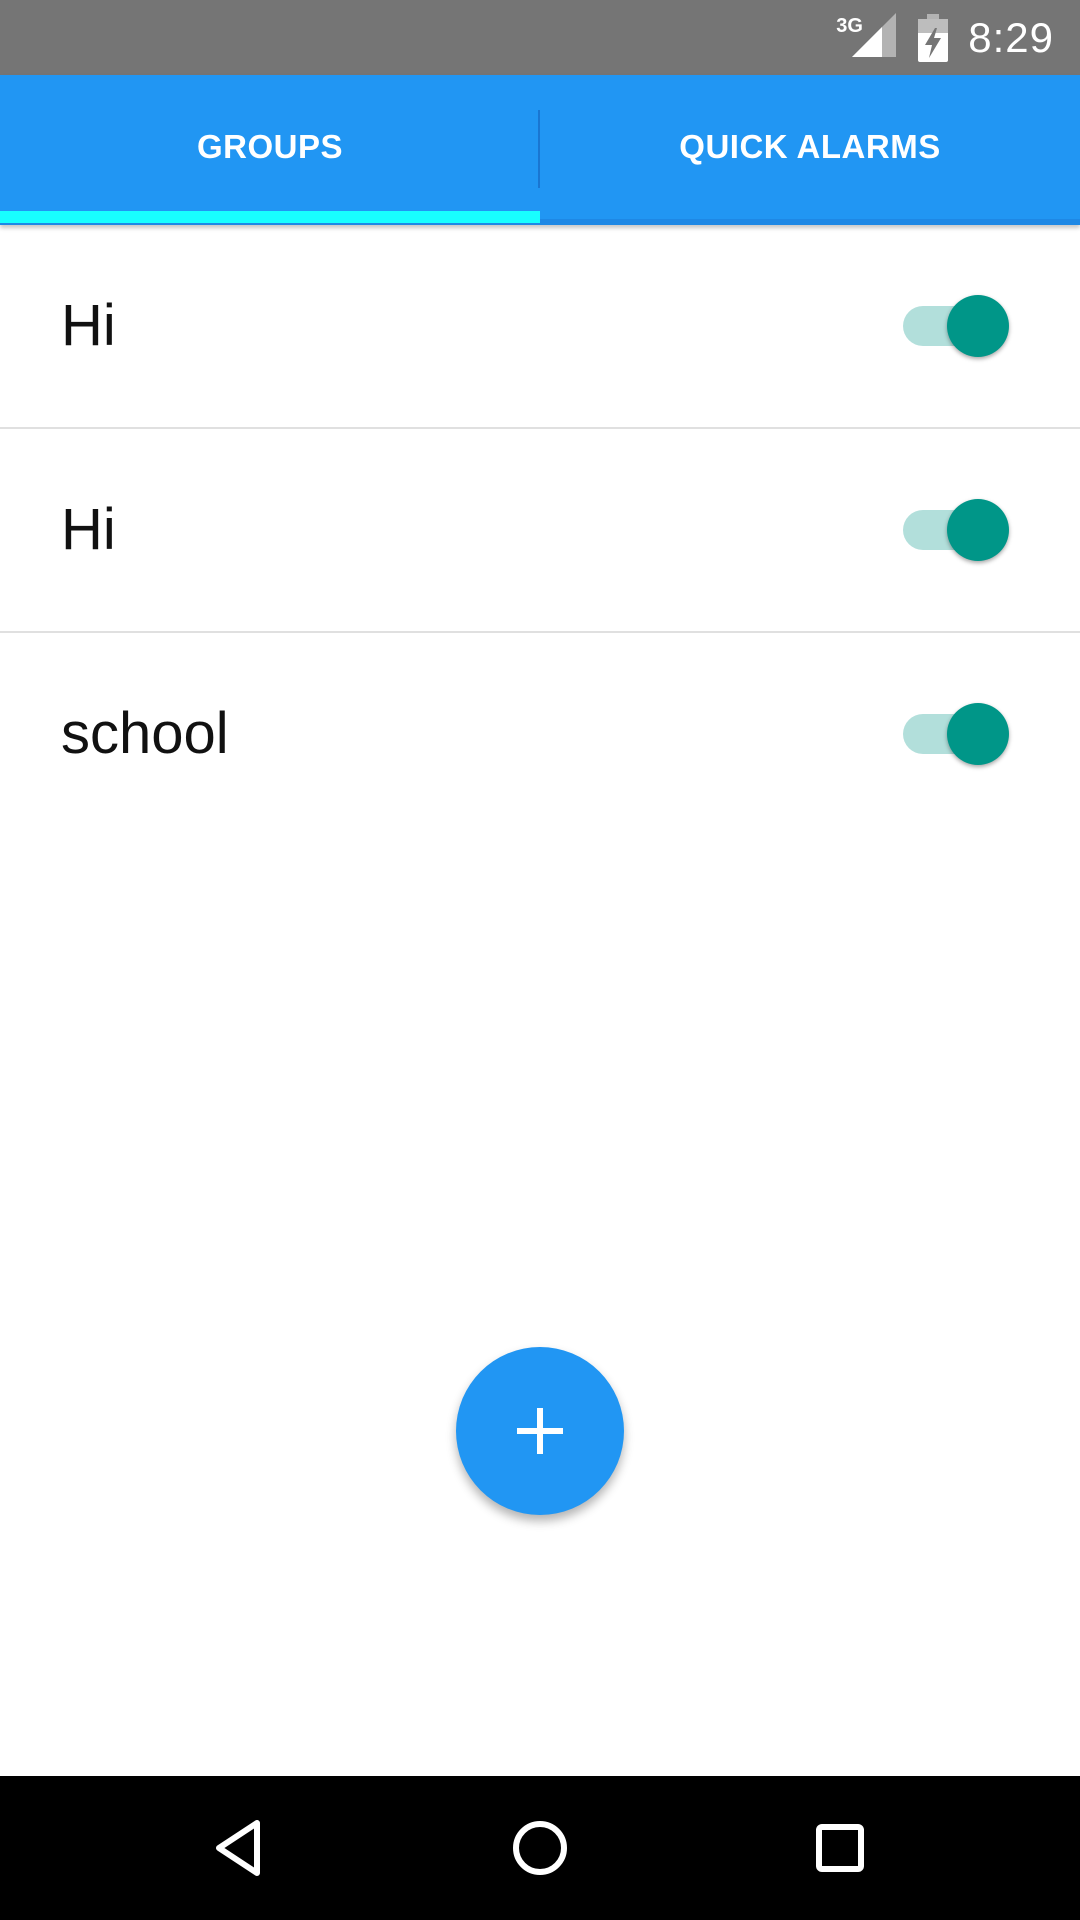 The width and height of the screenshot is (1080, 1920). I want to click on recents-icon, so click(840, 1848).